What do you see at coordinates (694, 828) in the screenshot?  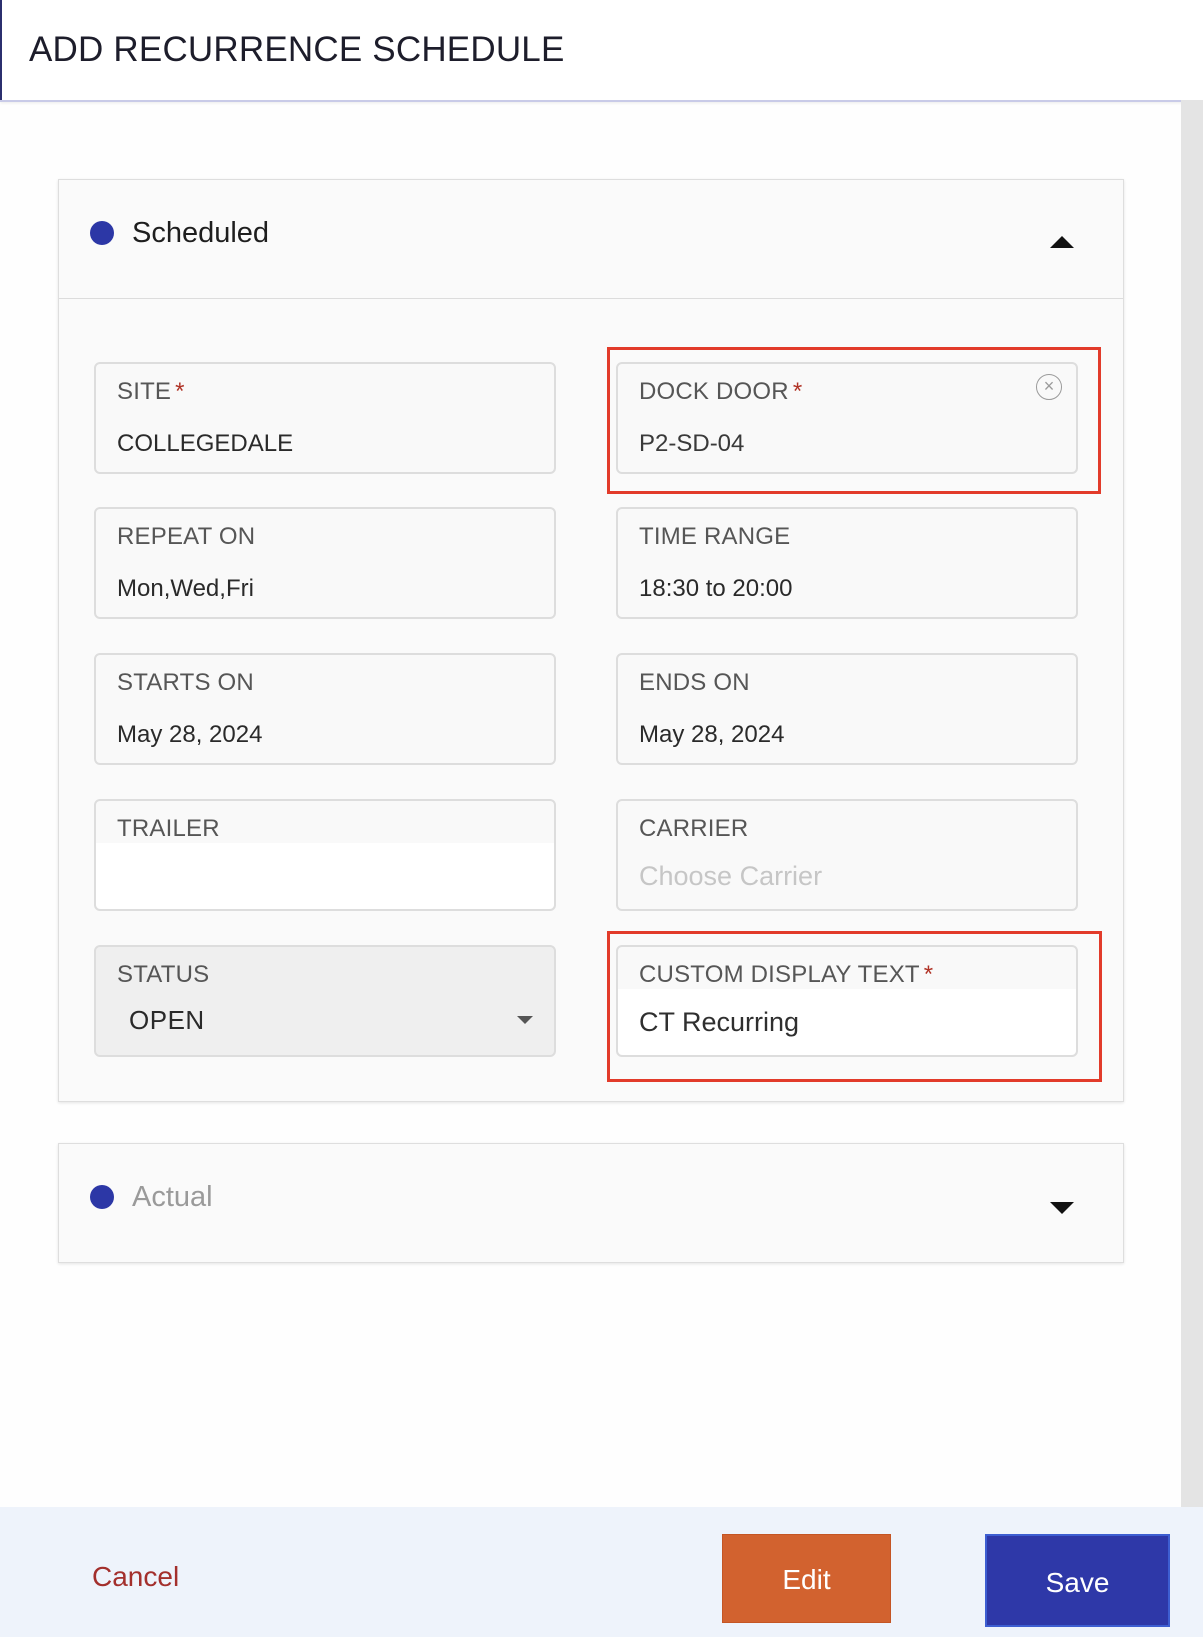 I see `carrier-label: CARRIER` at bounding box center [694, 828].